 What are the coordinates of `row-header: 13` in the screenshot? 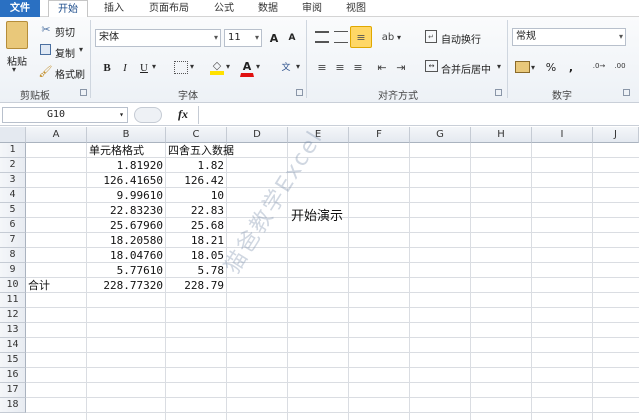 It's located at (13, 330).